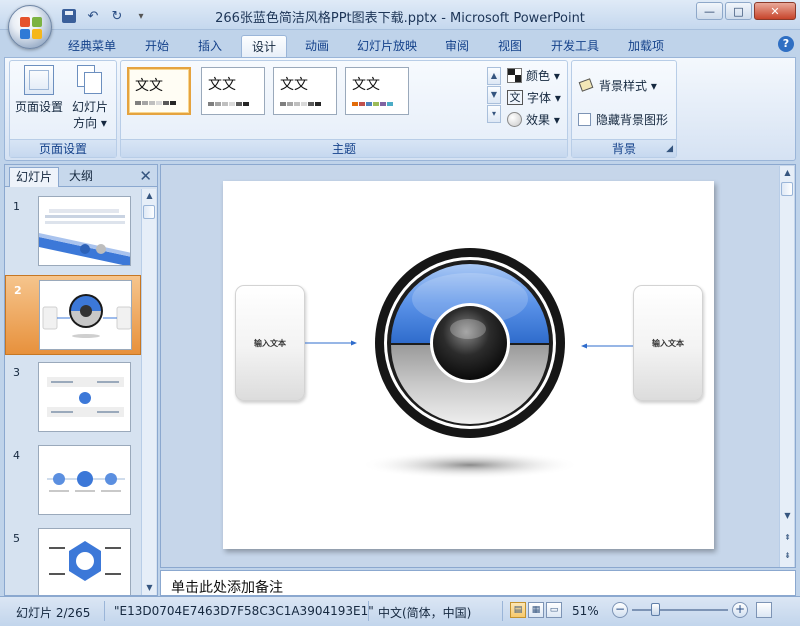 Image resolution: width=800 pixels, height=626 pixels. I want to click on background-styles-button: 背景样式 ▾, so click(617, 85).